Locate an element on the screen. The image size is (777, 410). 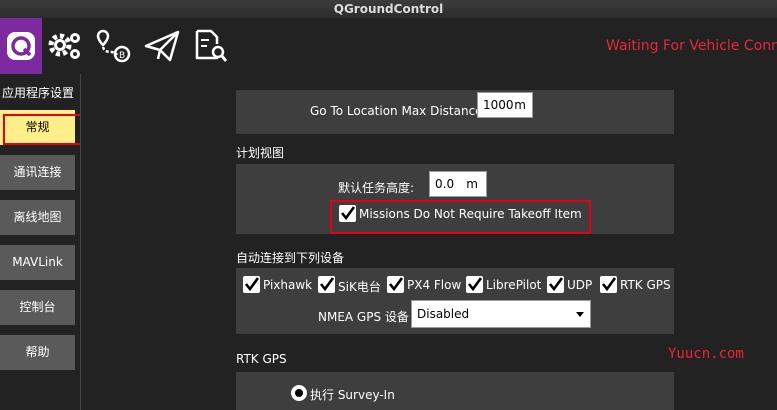
goto-panel: Go To Location Max Distance 1000 m is located at coordinates (455, 112).